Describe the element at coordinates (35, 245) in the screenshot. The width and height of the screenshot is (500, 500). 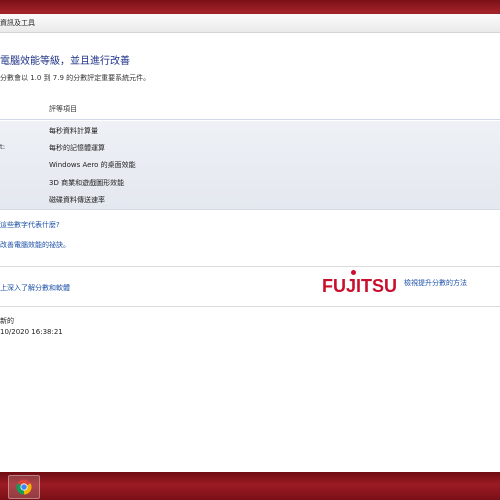
I see `improve-tips-link: 改善電腦效能的祕訣。` at that location.